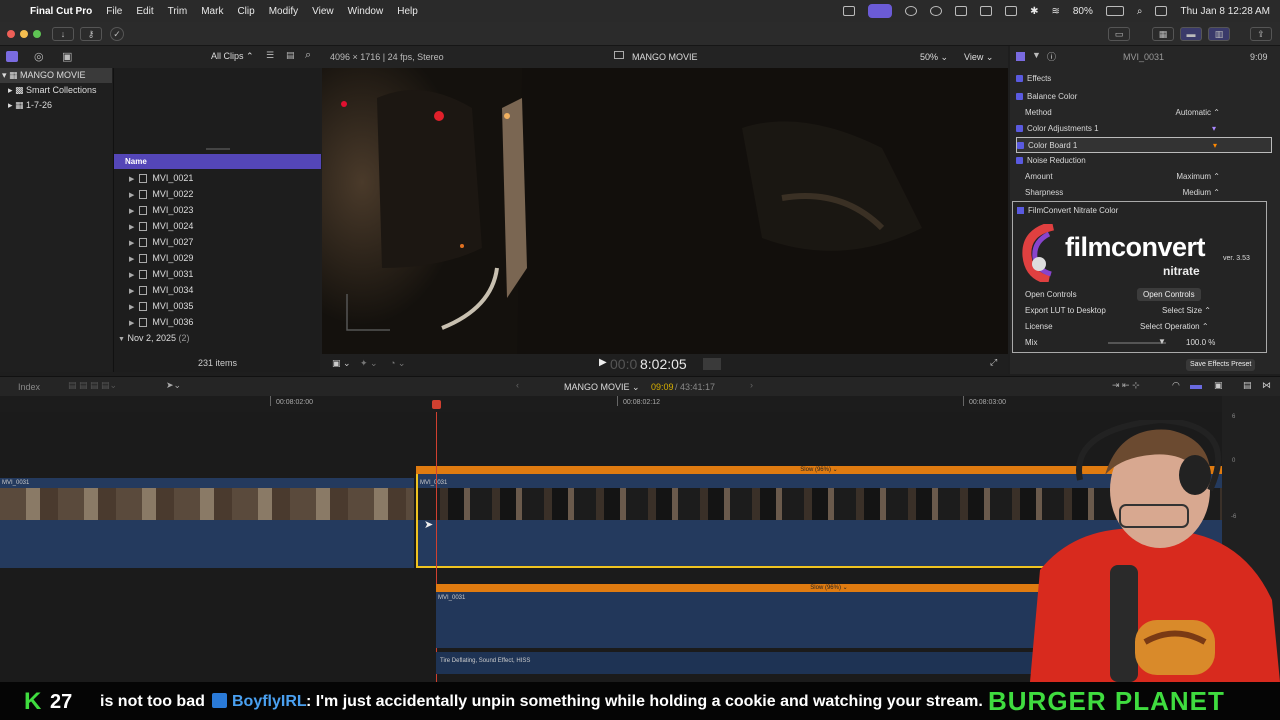 Image resolution: width=1280 pixels, height=720 pixels. I want to click on transform-icon: ▣ ⌄, so click(341, 363).